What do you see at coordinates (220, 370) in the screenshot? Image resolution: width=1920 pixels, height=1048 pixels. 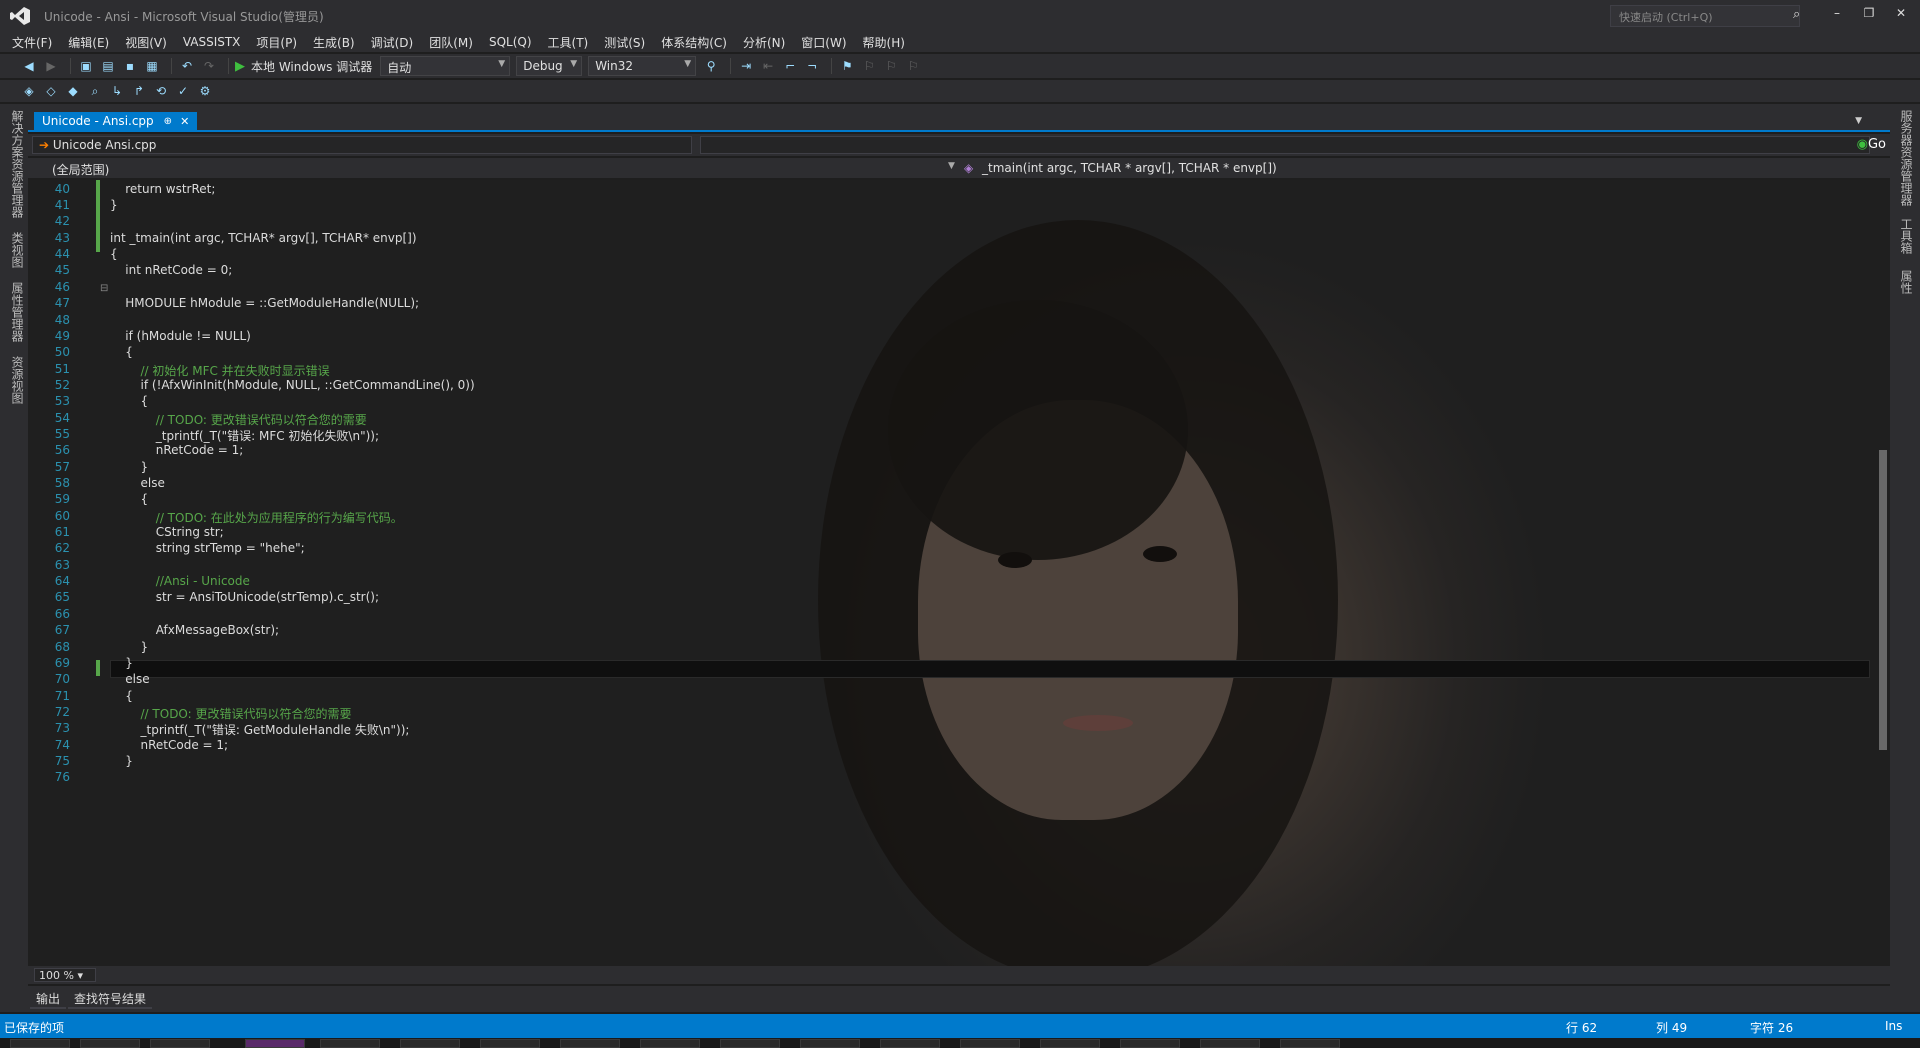 I see `code-line: // 初始化 MFC 并在失败时显示错误` at bounding box center [220, 370].